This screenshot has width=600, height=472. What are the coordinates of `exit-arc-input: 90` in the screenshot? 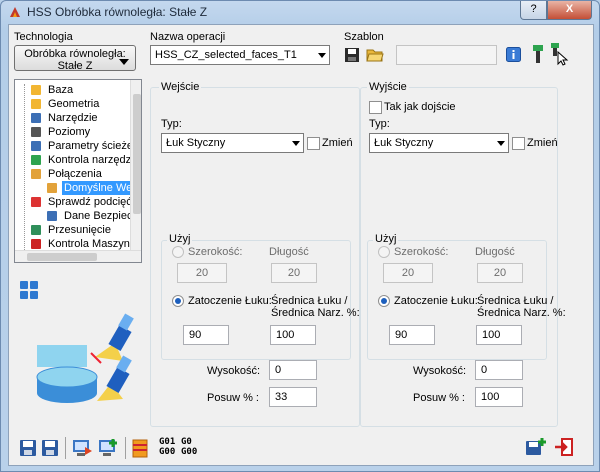 It's located at (412, 335).